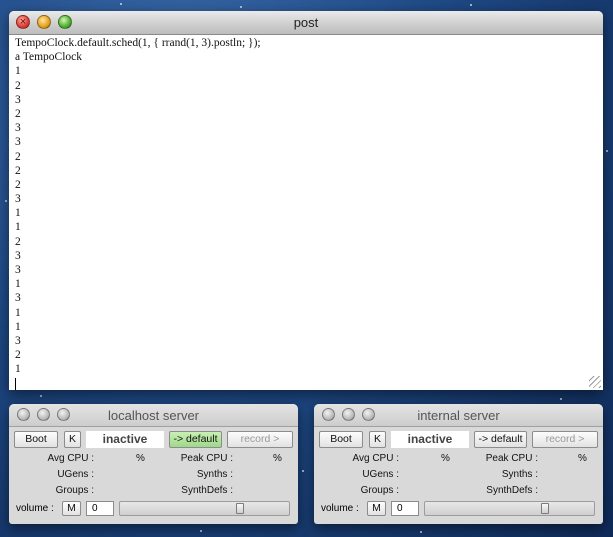 The width and height of the screenshot is (613, 537). I want to click on resize-grip-icon, so click(595, 382).